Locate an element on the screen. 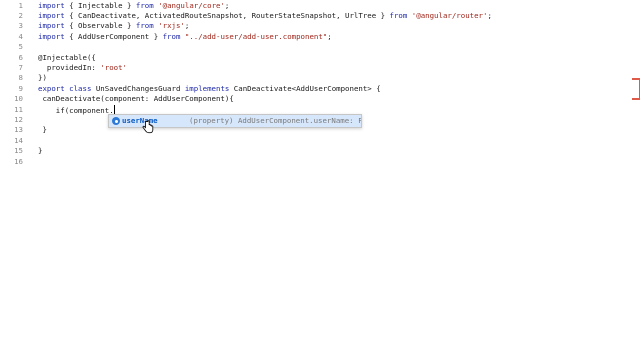 The width and height of the screenshot is (640, 360). string-token: 'root' is located at coordinates (113, 67).